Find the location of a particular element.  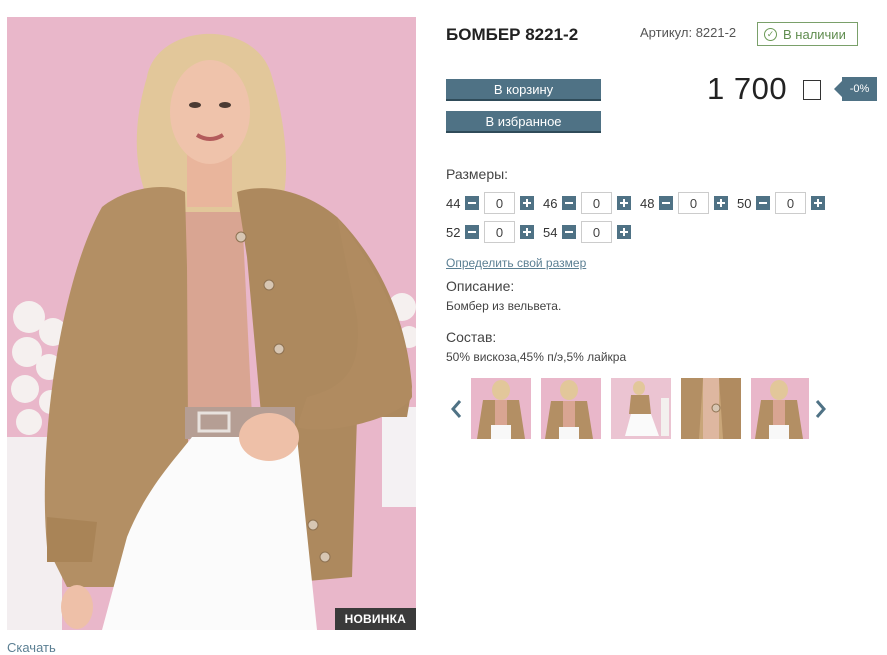

size-label: 54 is located at coordinates (550, 232).